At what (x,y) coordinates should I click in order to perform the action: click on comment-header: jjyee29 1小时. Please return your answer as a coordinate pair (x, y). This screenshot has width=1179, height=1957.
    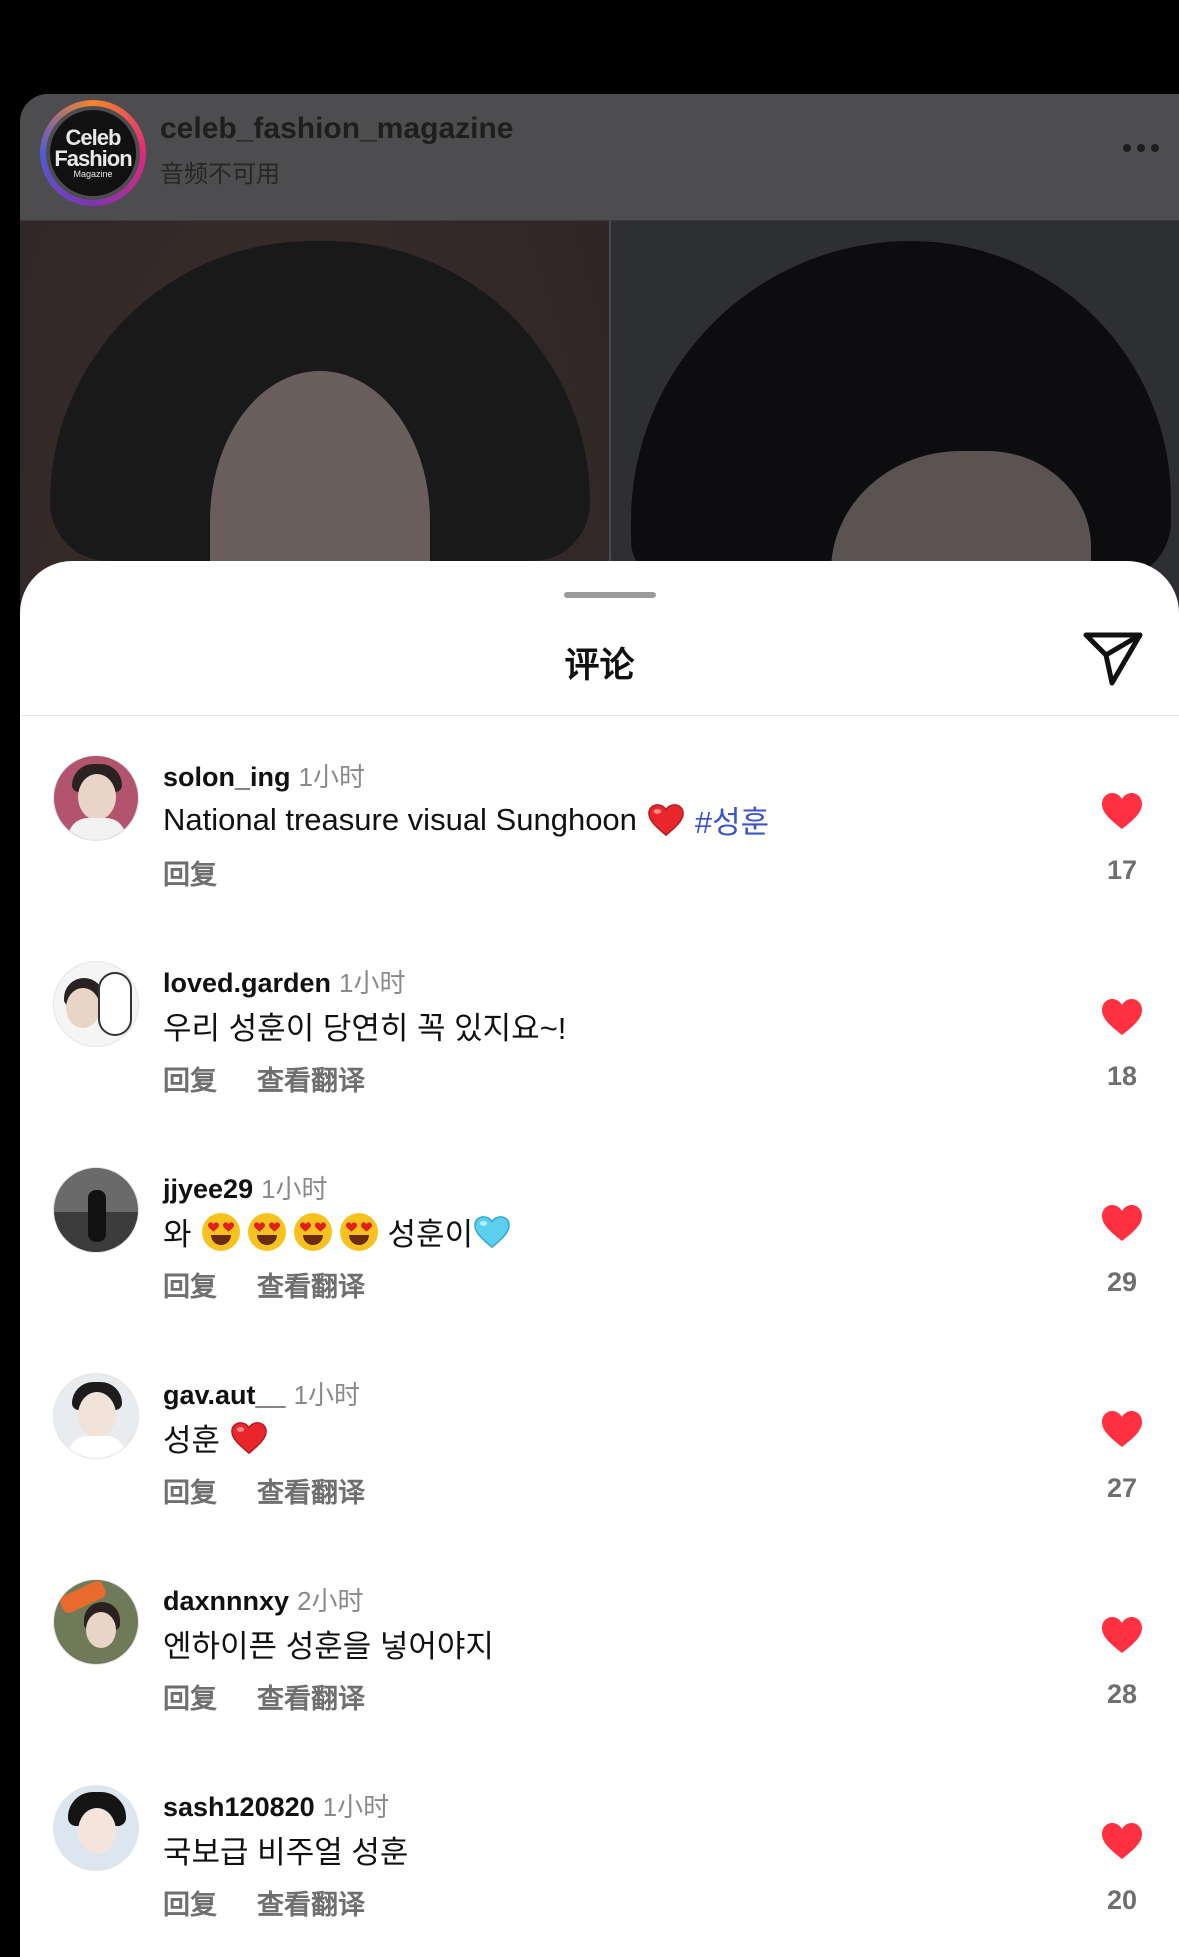
    Looking at the image, I should click on (245, 1187).